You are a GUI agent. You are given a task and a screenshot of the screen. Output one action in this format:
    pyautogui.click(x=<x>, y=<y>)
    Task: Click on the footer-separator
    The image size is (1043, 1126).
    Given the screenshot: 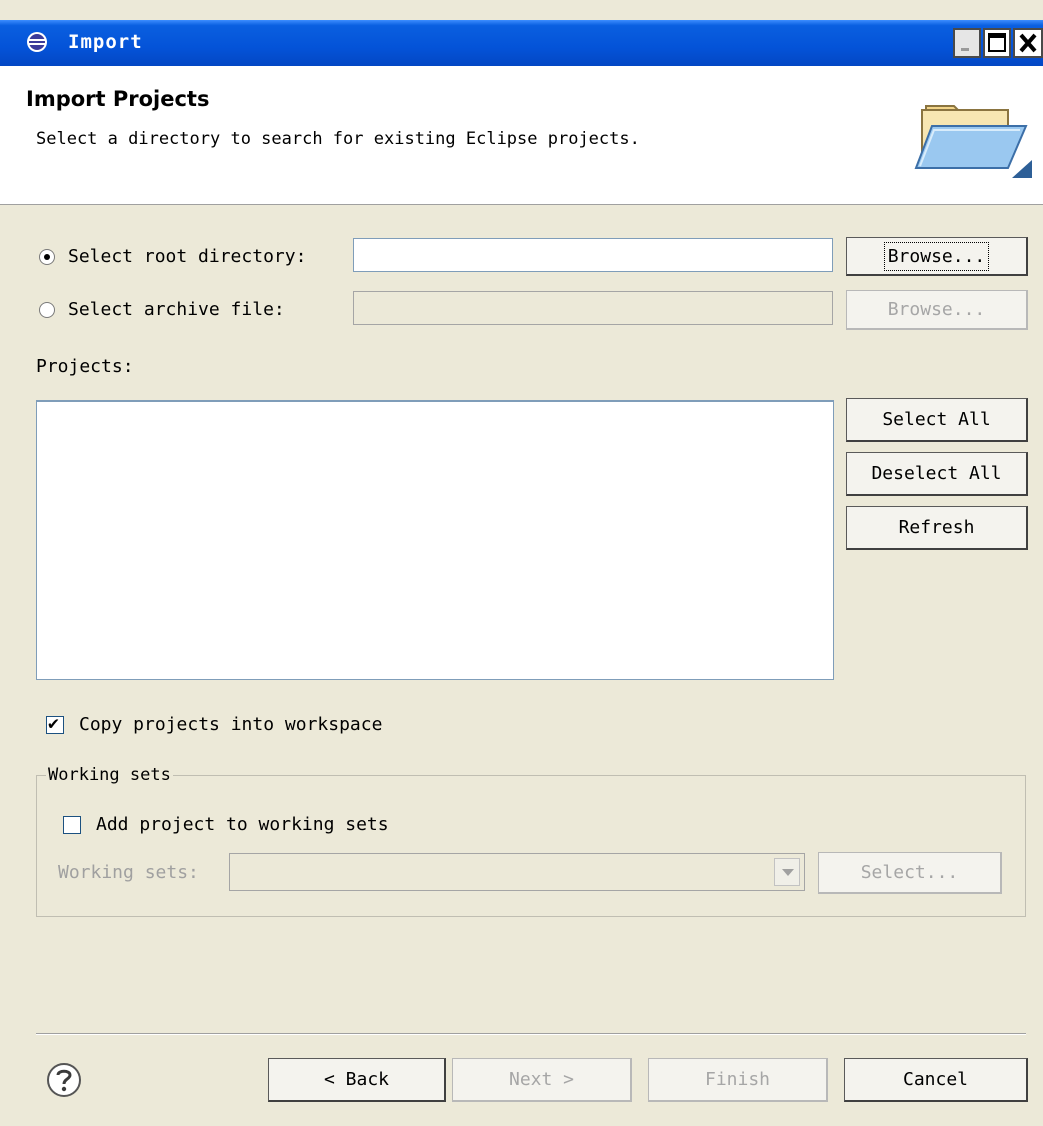 What is the action you would take?
    pyautogui.click(x=531, y=1034)
    